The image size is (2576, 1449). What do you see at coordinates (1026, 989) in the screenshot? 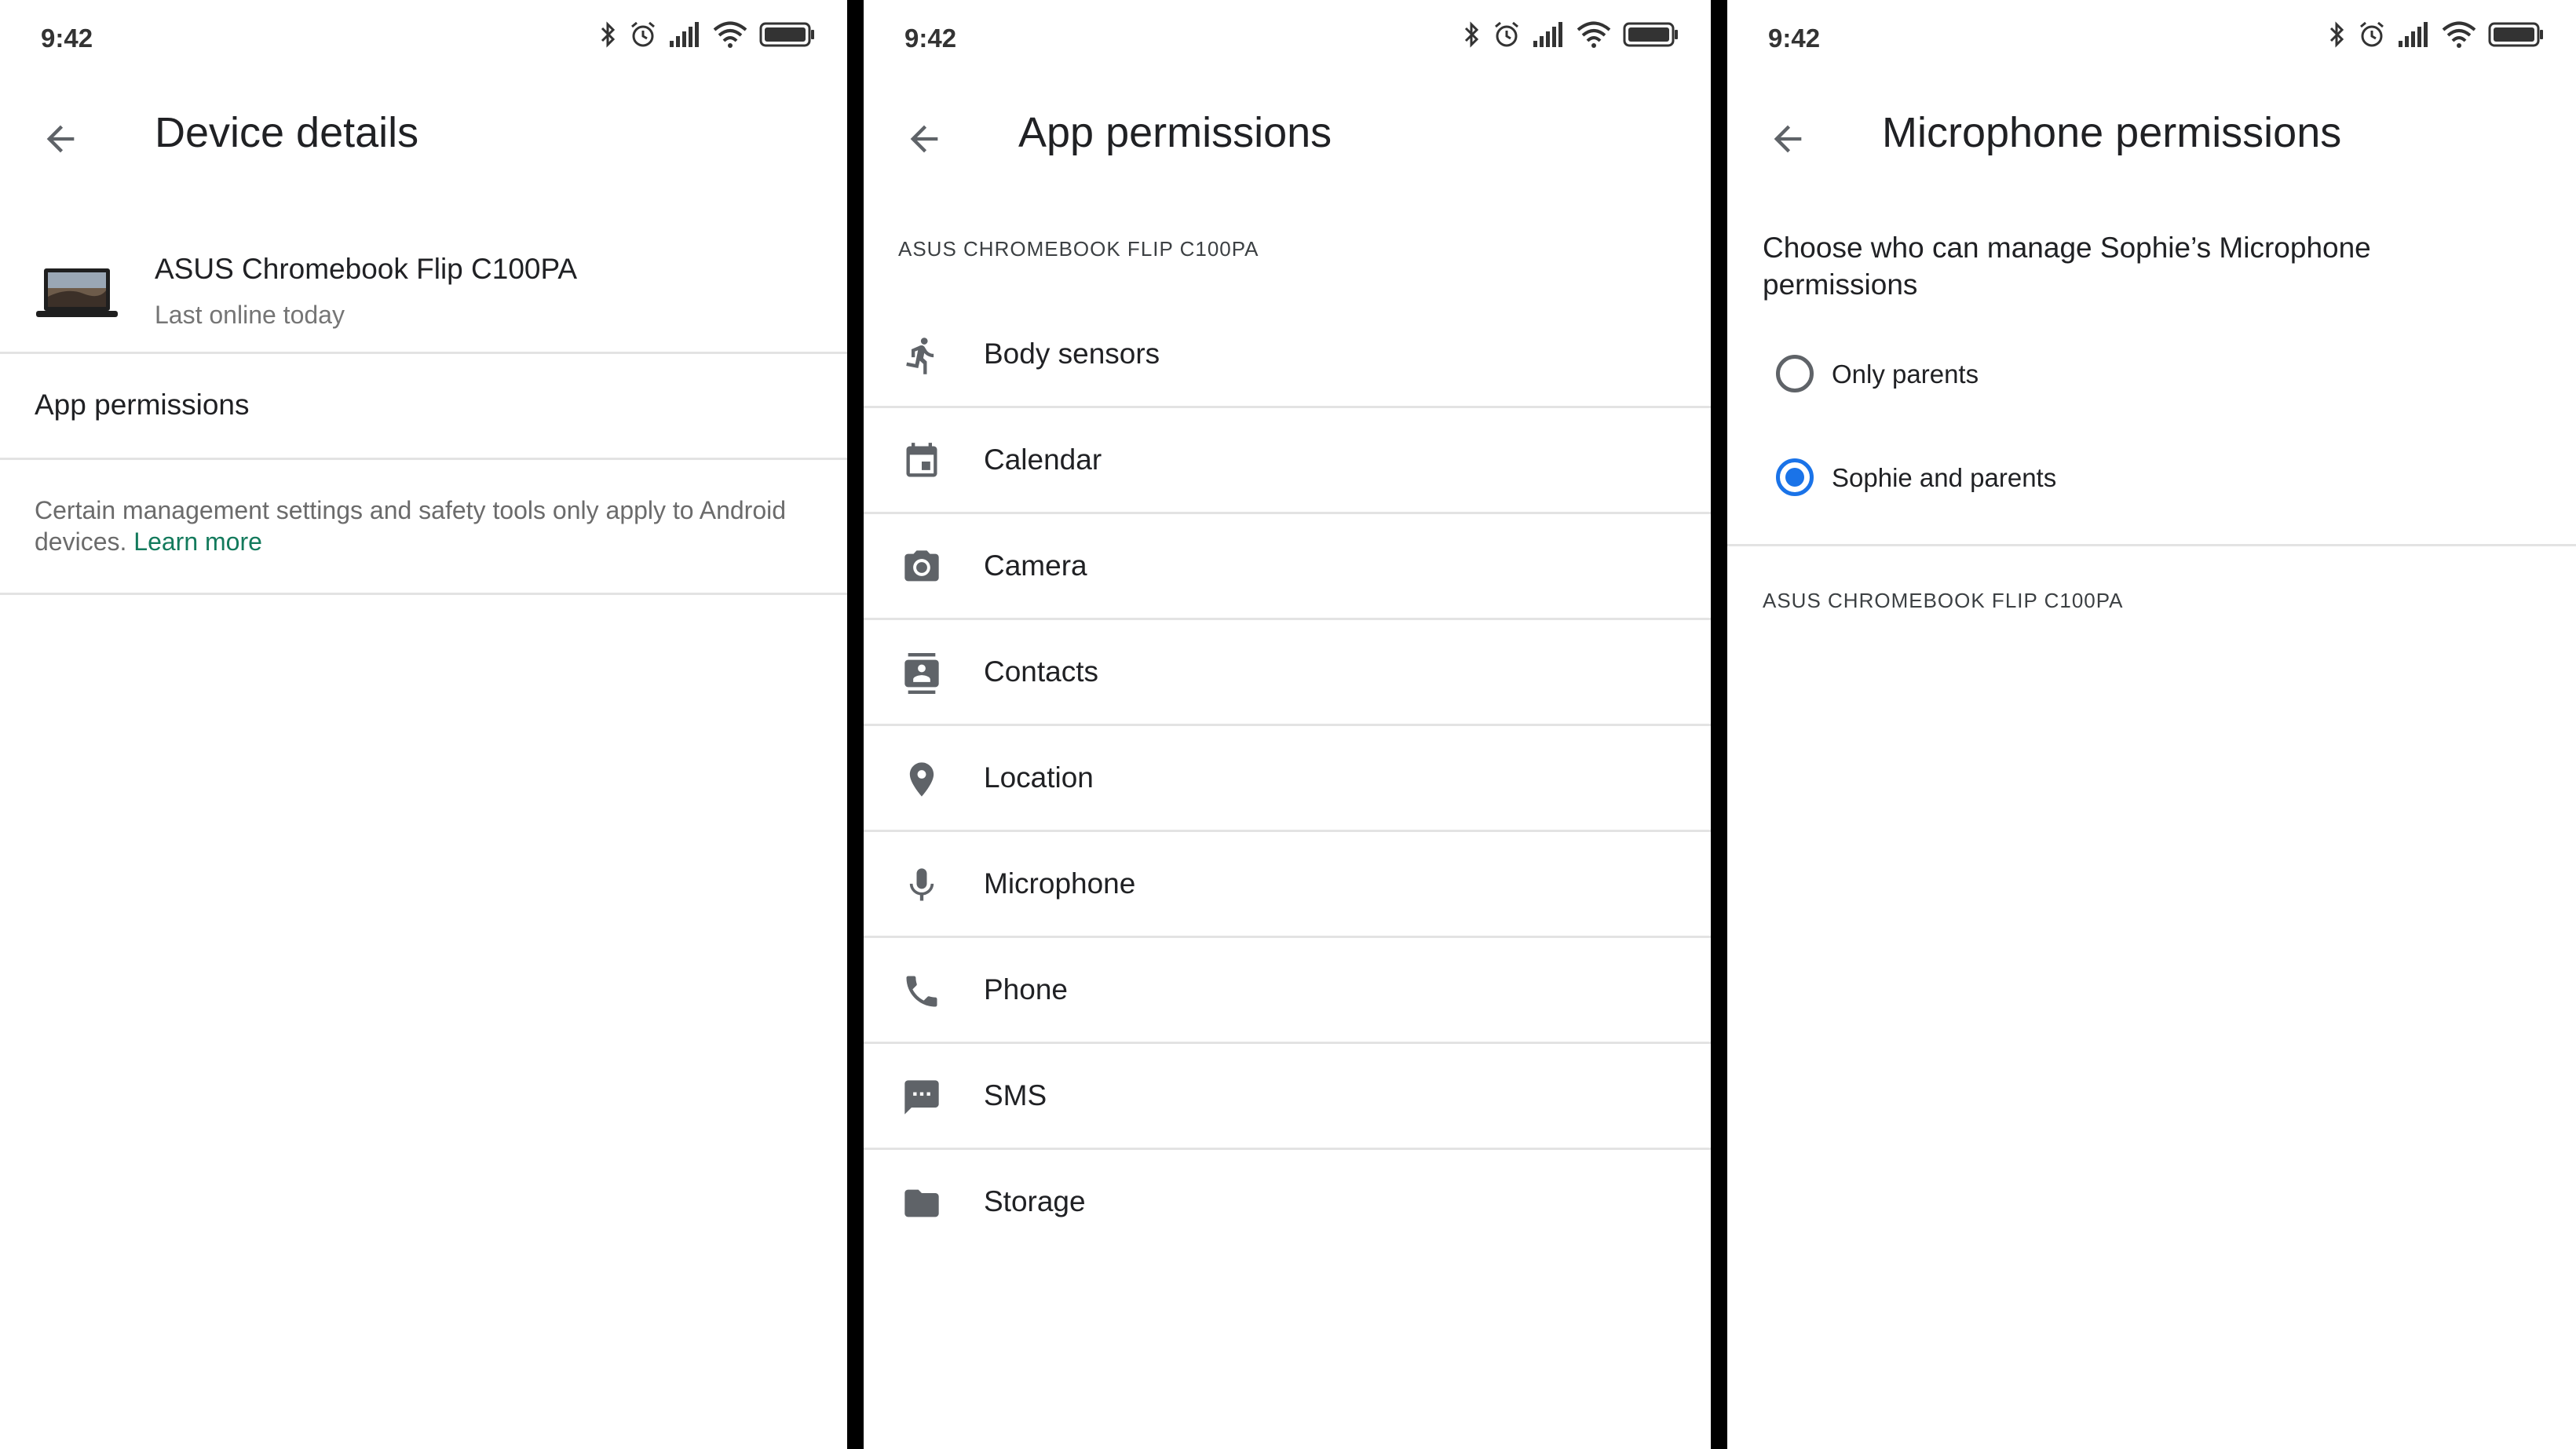
I see `permission-label: Phone` at bounding box center [1026, 989].